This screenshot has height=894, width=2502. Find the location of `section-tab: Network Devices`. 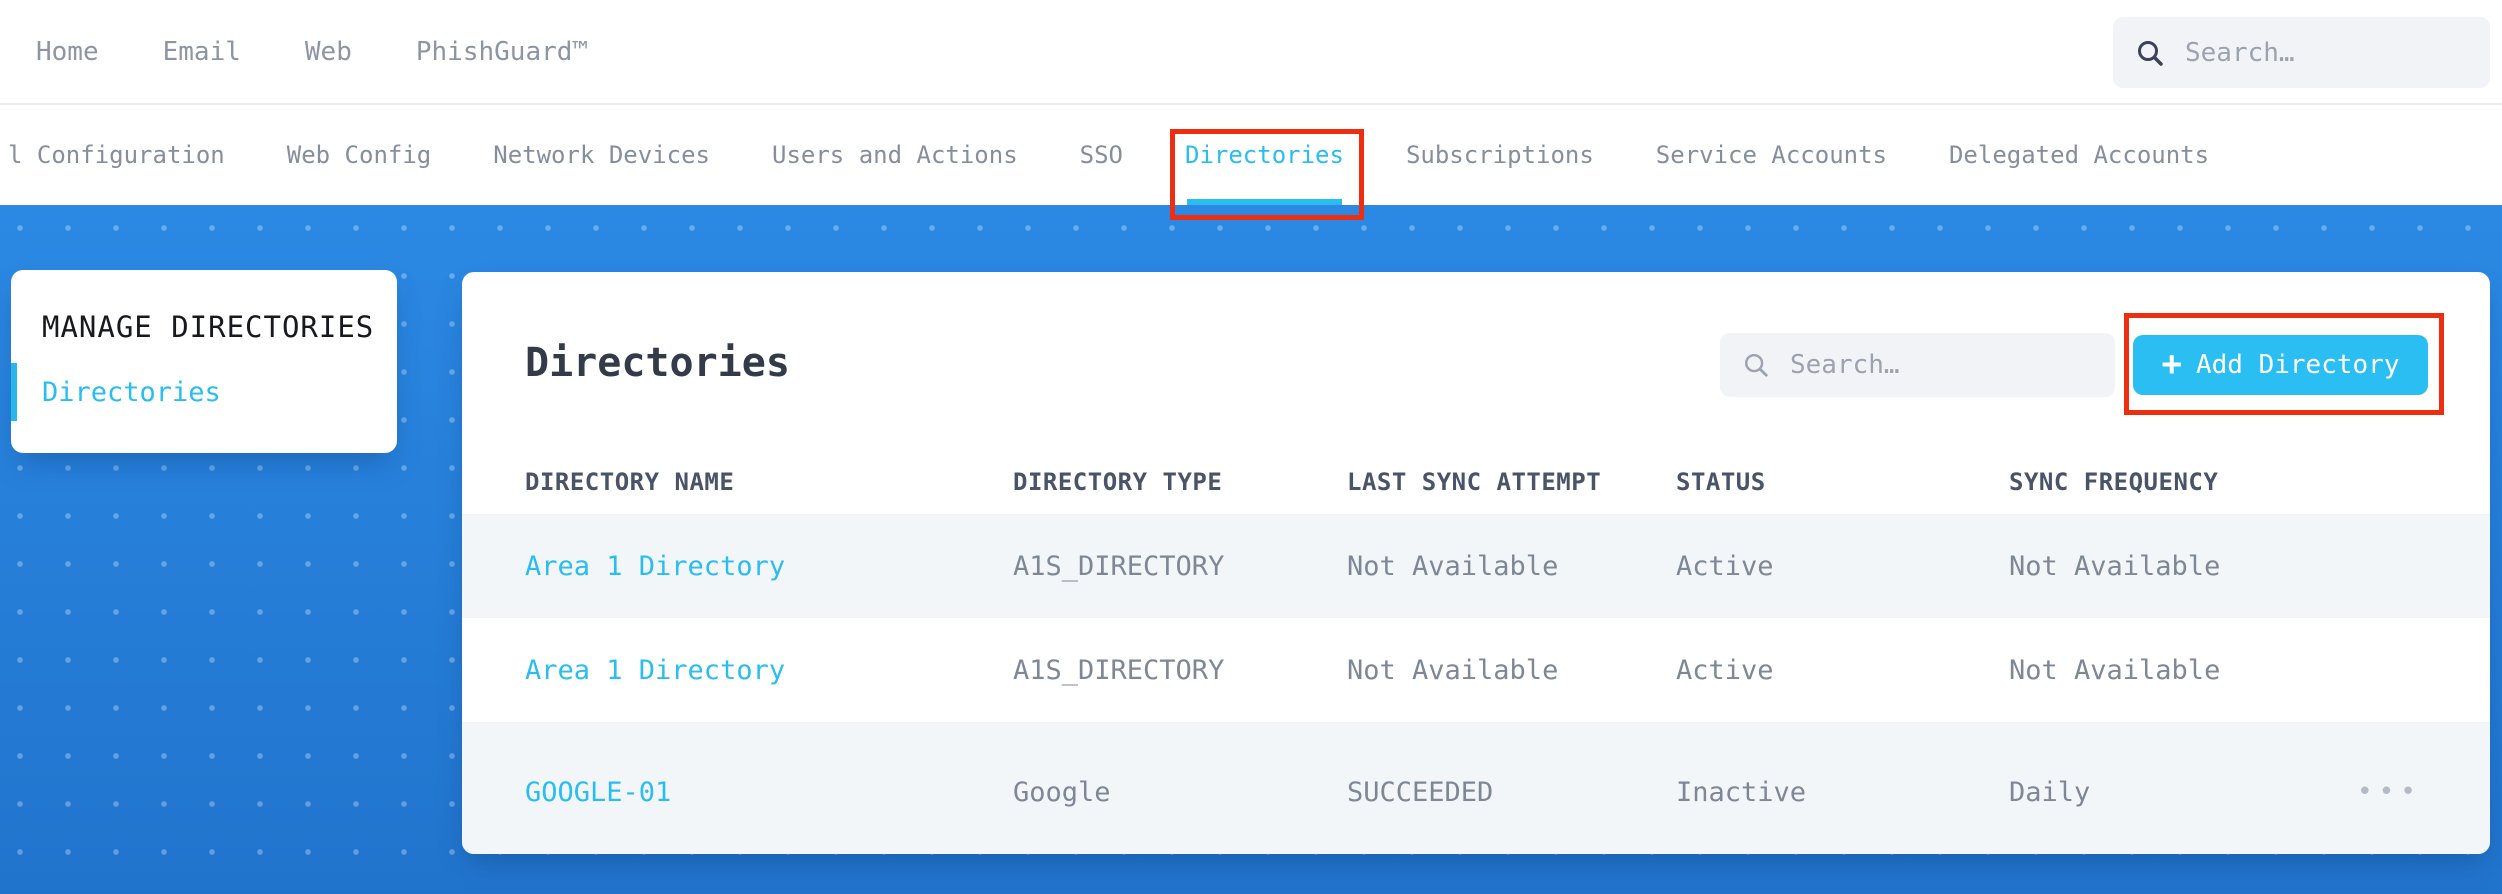

section-tab: Network Devices is located at coordinates (601, 155).